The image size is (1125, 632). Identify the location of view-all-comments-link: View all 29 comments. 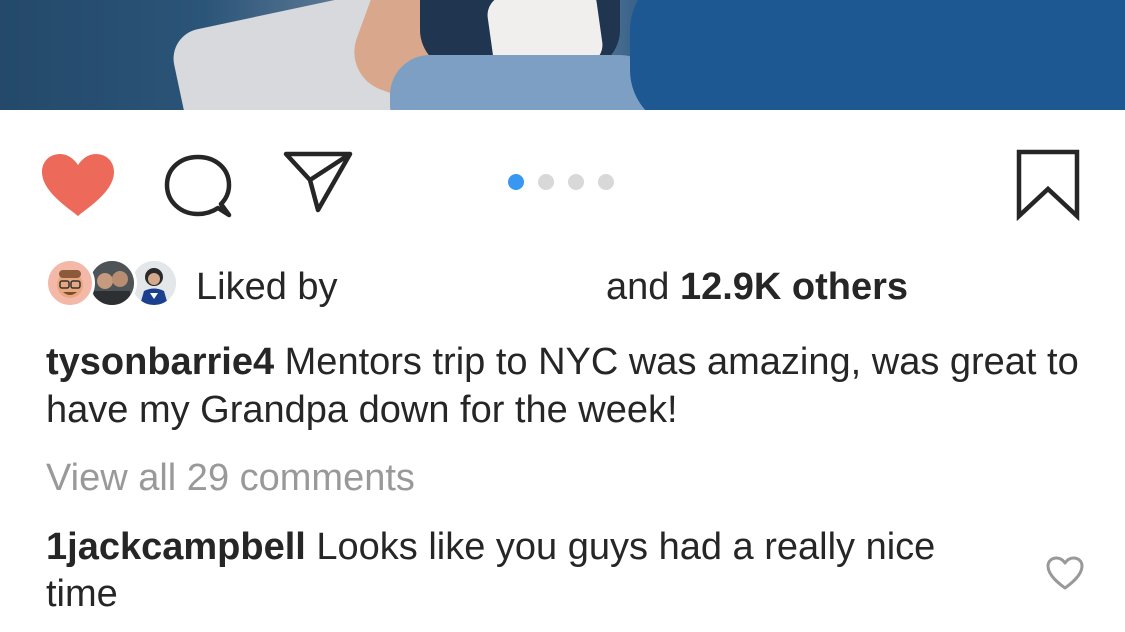
(230, 478).